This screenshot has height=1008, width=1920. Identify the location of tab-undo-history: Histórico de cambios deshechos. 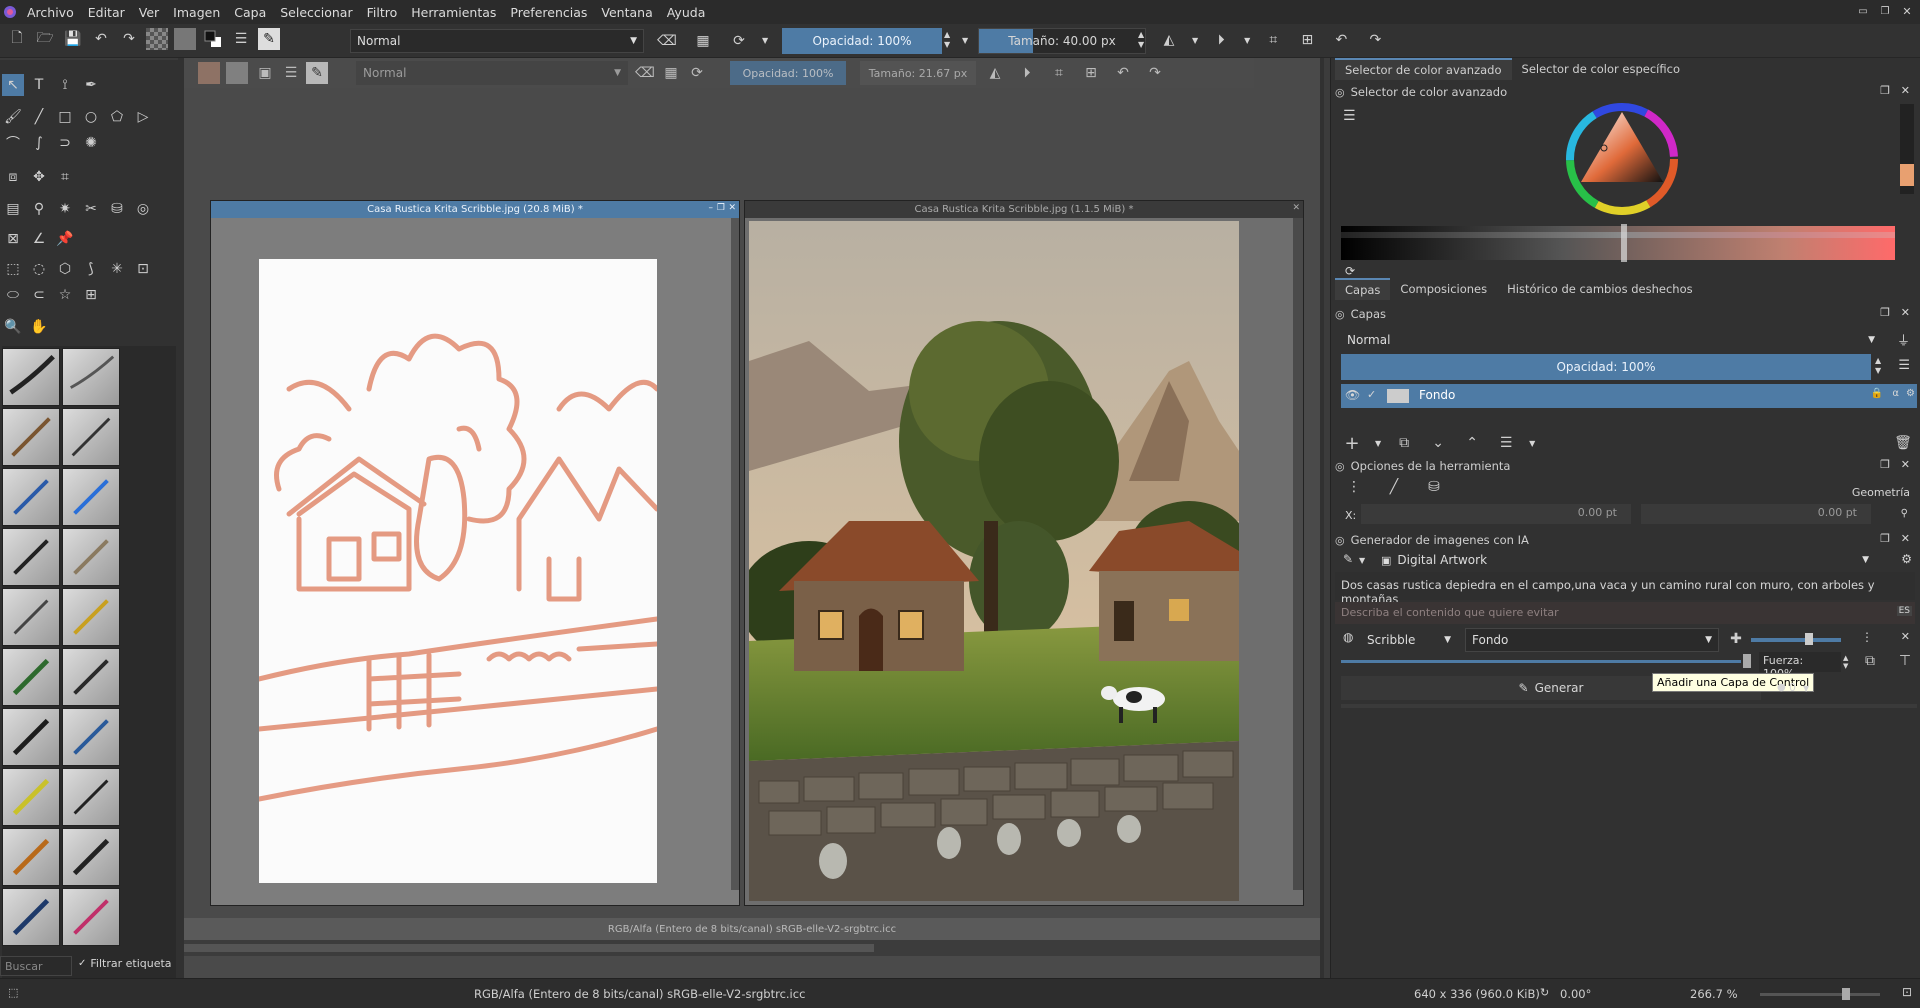
(1599, 289).